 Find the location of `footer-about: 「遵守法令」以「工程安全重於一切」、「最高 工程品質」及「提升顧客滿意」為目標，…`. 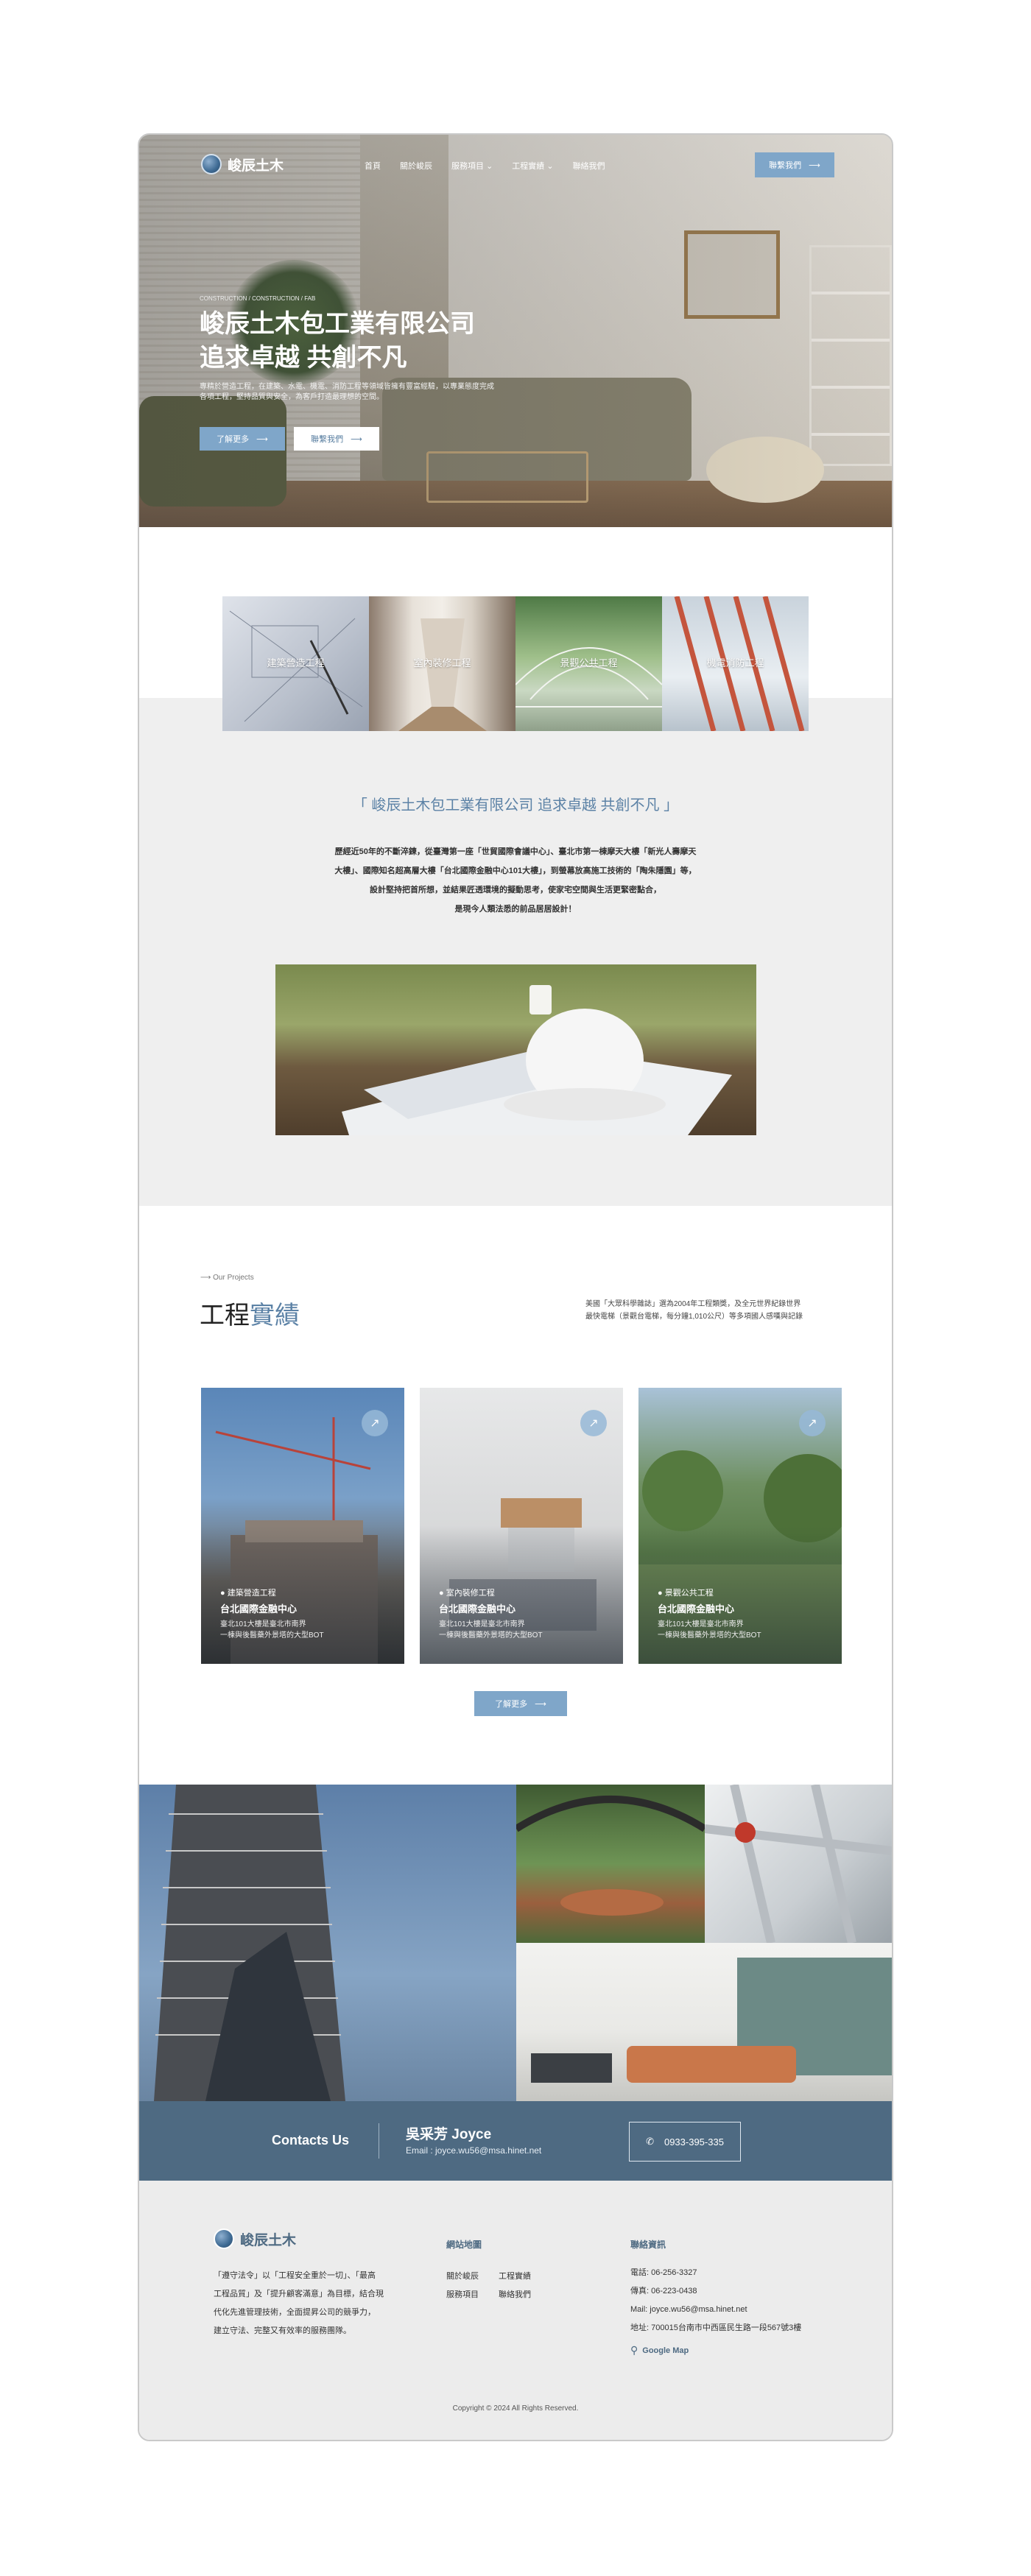

footer-about: 「遵守法令」以「工程安全重於一切」、「最高 工程品質」及「提升顧客滿意」為目標，… is located at coordinates (299, 2303).